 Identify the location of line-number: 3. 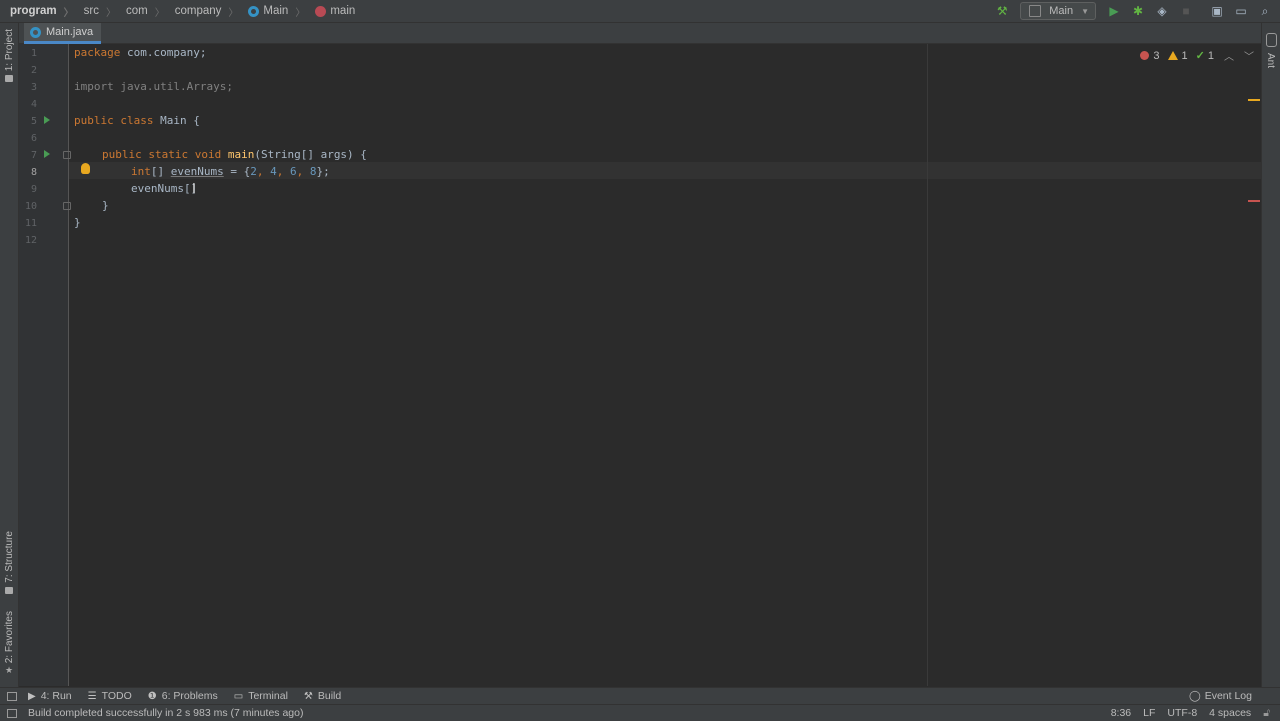
(33, 87).